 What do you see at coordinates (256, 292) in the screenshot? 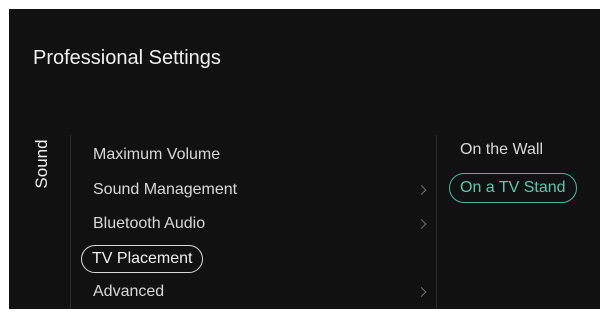
I see `menu-item-advanced: Advanced` at bounding box center [256, 292].